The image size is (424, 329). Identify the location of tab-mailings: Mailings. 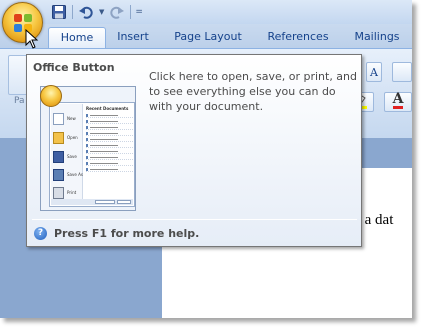
(377, 37).